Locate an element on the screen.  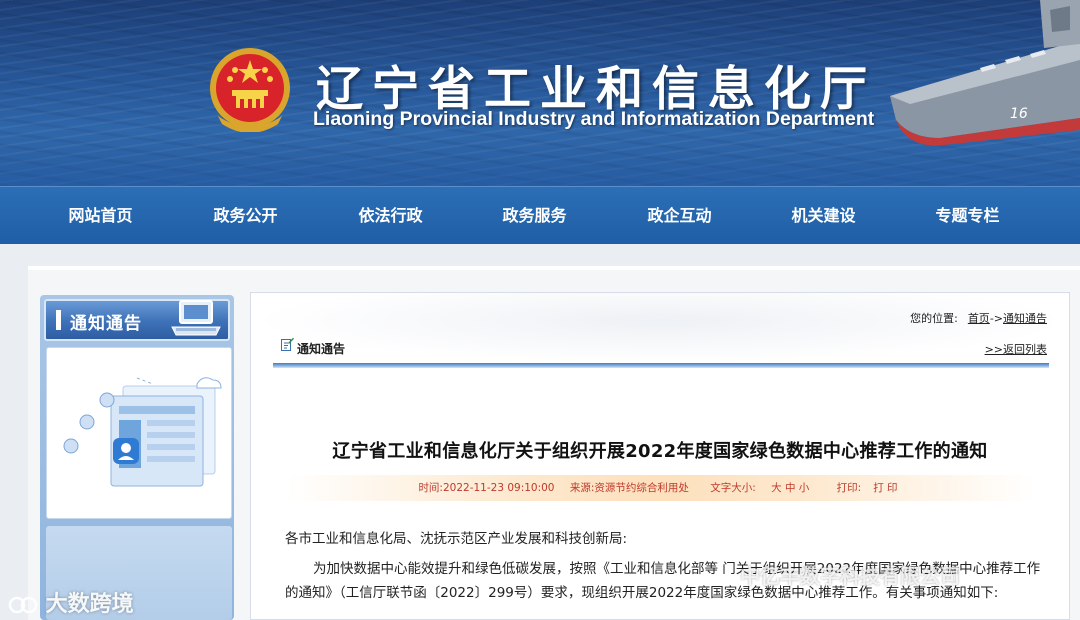
nav-item-services: 政务服务 is located at coordinates (534, 216).